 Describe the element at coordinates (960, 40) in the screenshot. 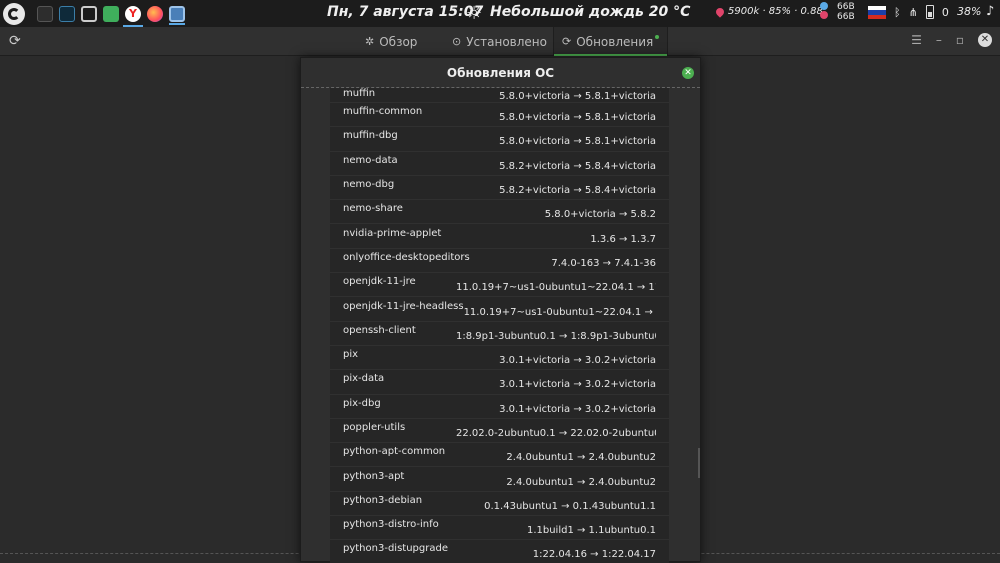

I see `maximize-icon: ▫` at that location.